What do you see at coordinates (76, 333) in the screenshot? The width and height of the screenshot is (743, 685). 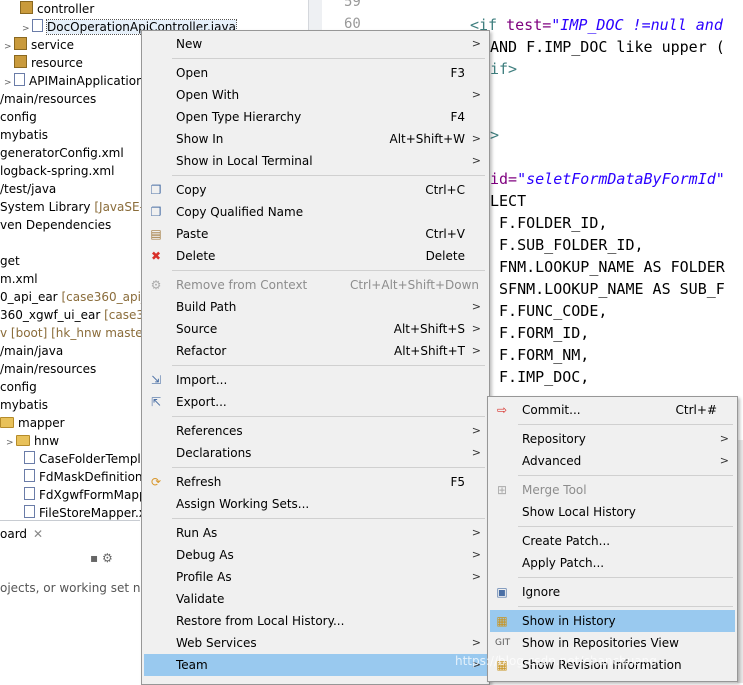 I see `tree-item-hnw-boot: v [boot] [hk_hnw master]` at bounding box center [76, 333].